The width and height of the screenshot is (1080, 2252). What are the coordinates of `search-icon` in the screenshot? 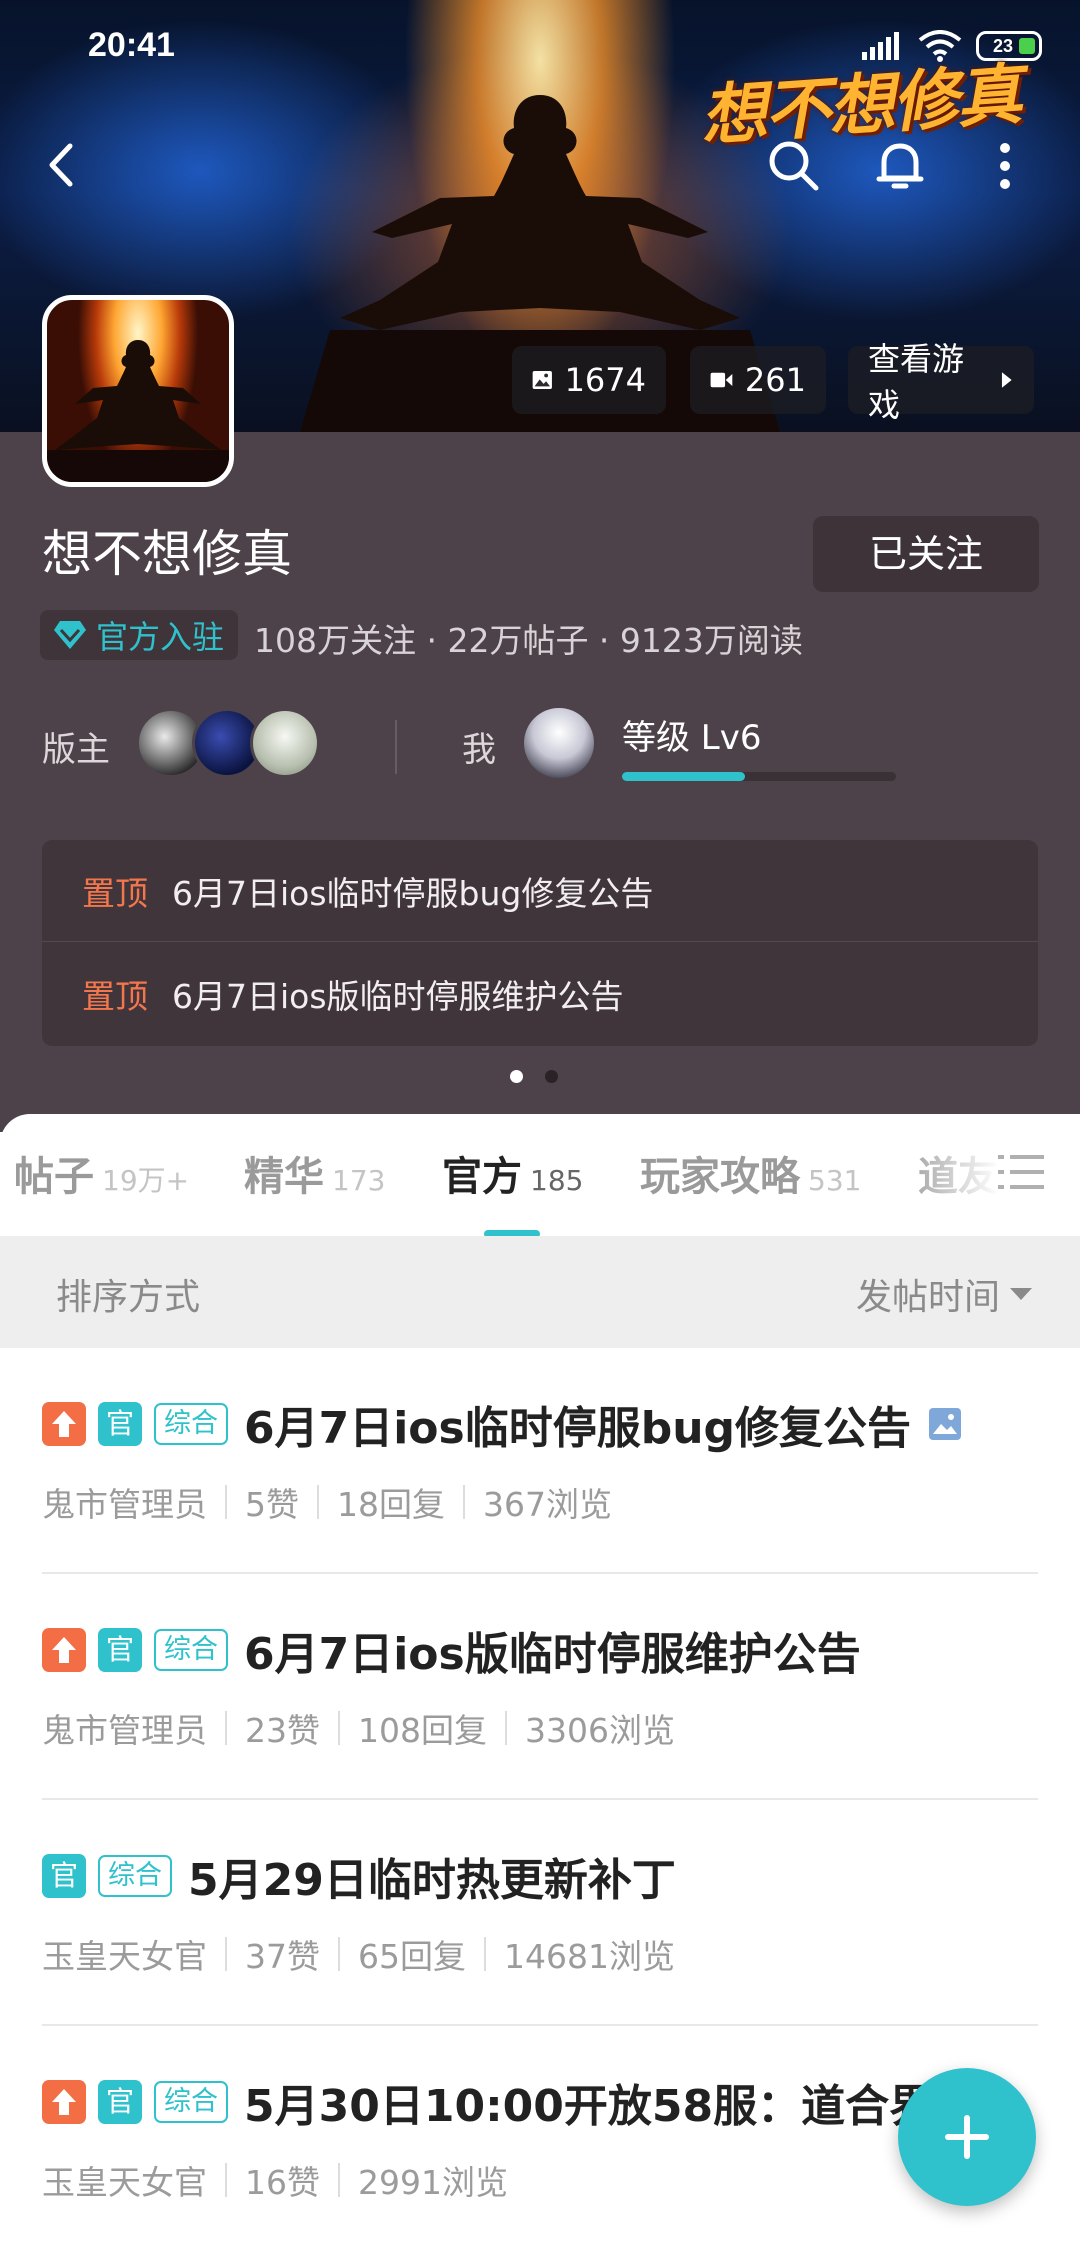 It's located at (794, 166).